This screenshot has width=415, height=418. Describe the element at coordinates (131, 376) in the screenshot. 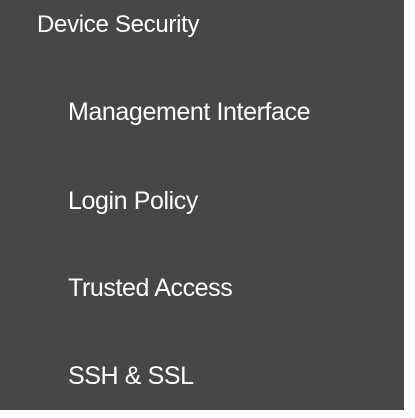

I see `nav-item-label: SSH & SSL` at that location.